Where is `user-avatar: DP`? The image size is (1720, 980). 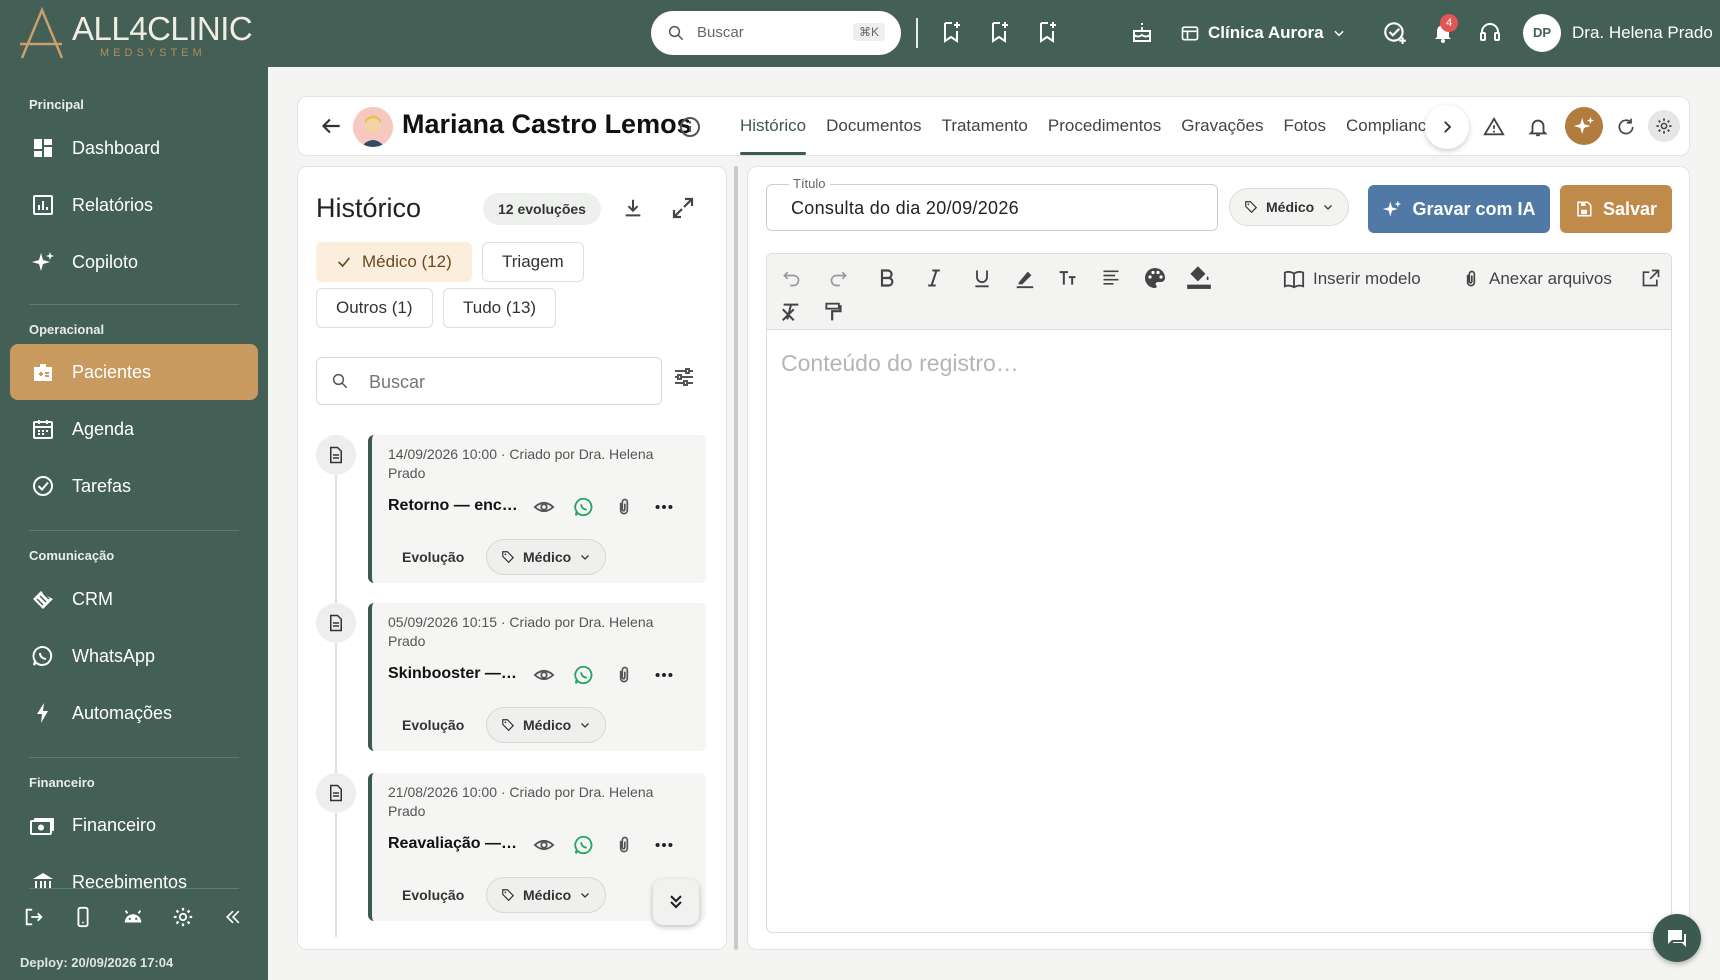
user-avatar: DP is located at coordinates (1542, 33).